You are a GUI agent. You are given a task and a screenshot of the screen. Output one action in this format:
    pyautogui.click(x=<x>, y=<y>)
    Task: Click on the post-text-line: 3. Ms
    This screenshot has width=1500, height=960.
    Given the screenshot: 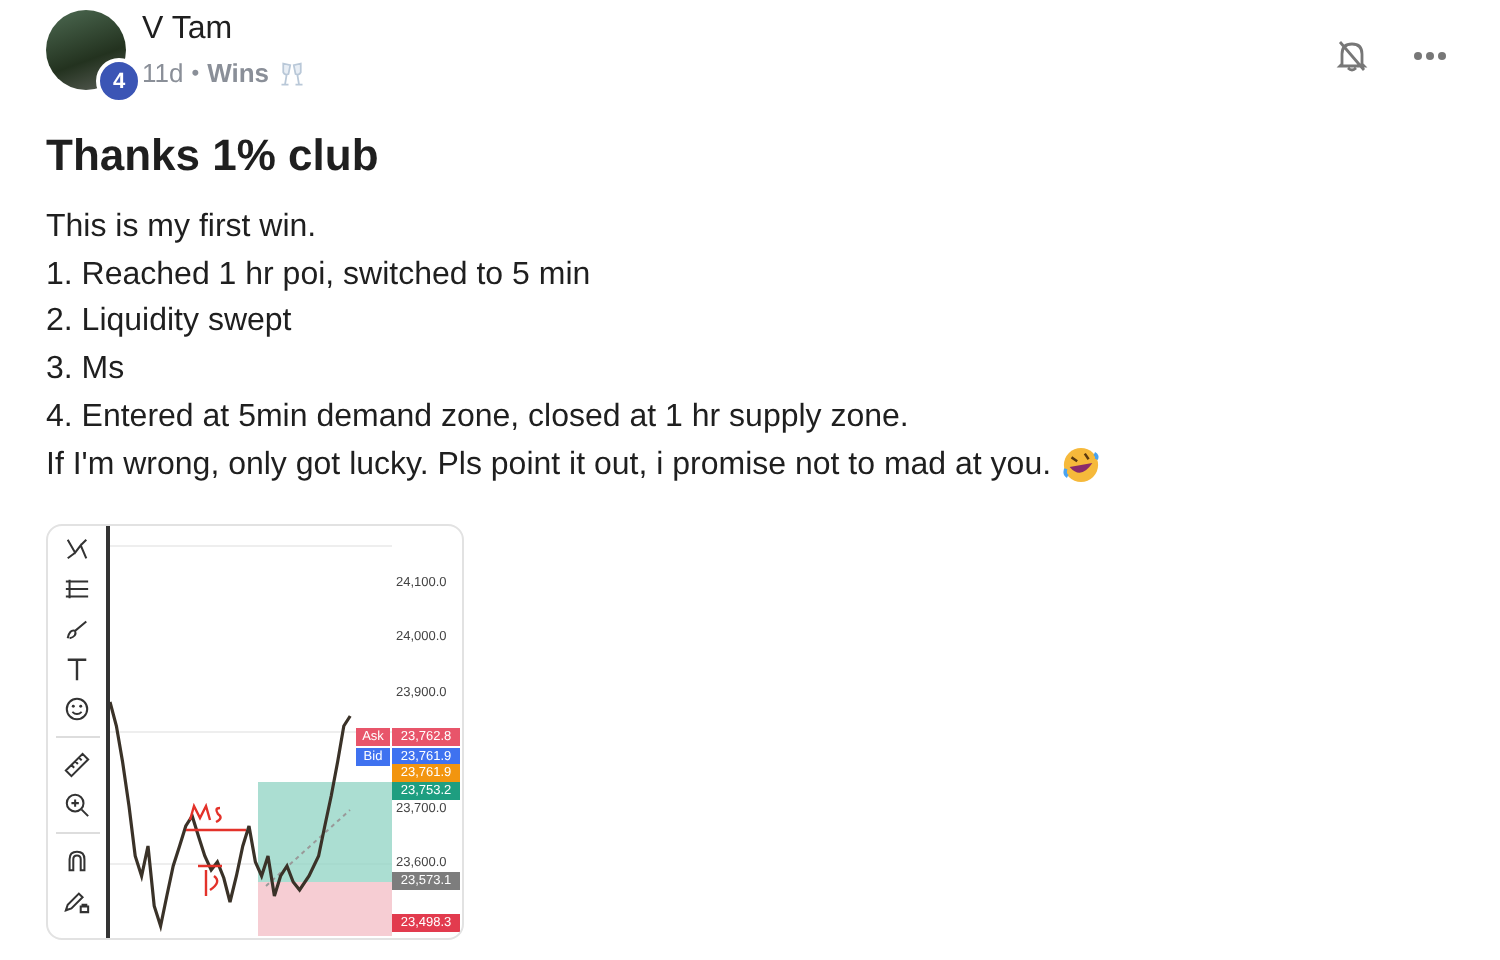 What is the action you would take?
    pyautogui.click(x=86, y=370)
    